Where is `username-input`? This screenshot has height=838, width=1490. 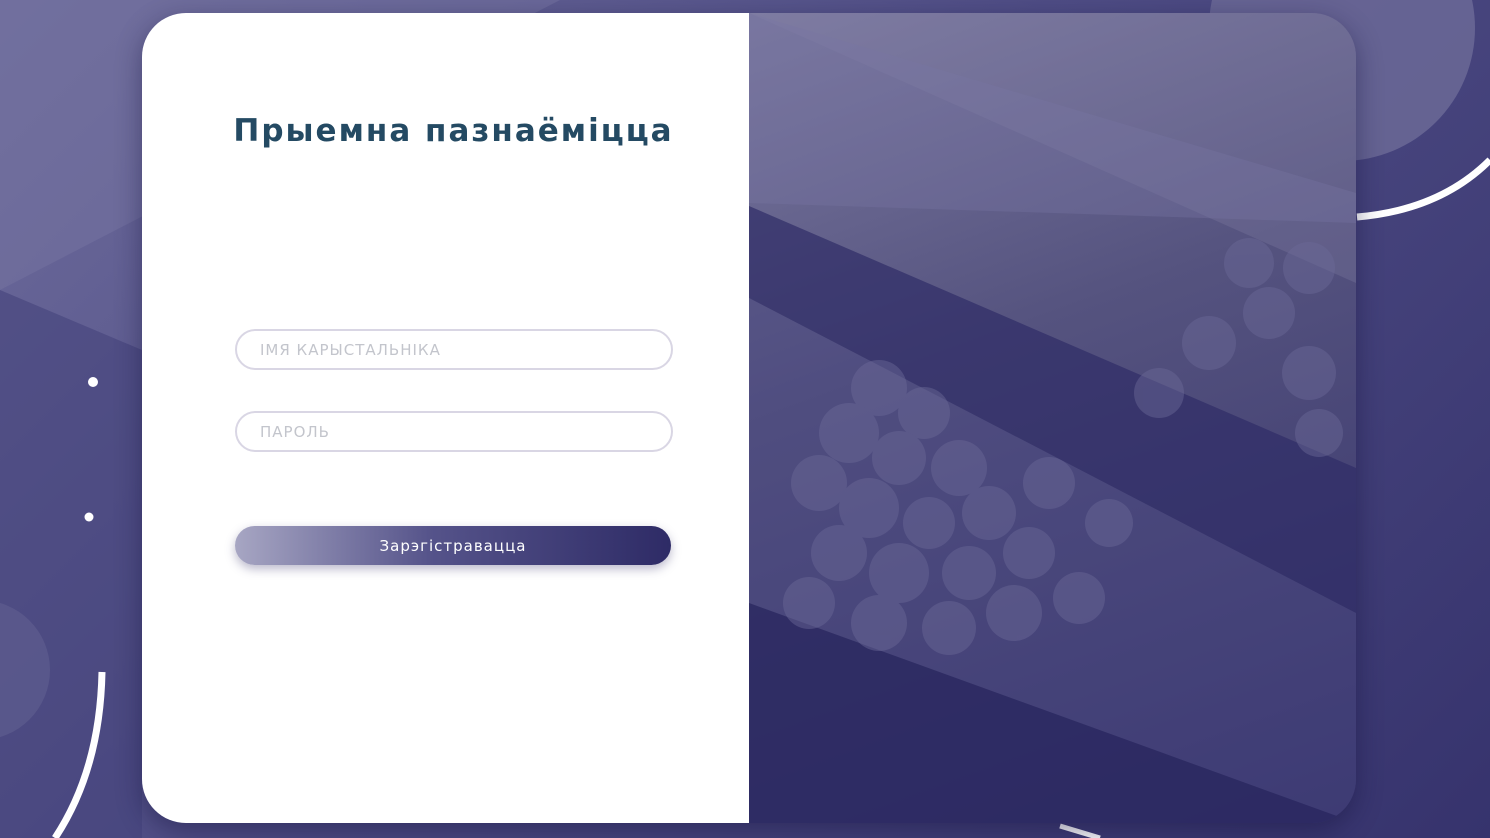
username-input is located at coordinates (454, 349).